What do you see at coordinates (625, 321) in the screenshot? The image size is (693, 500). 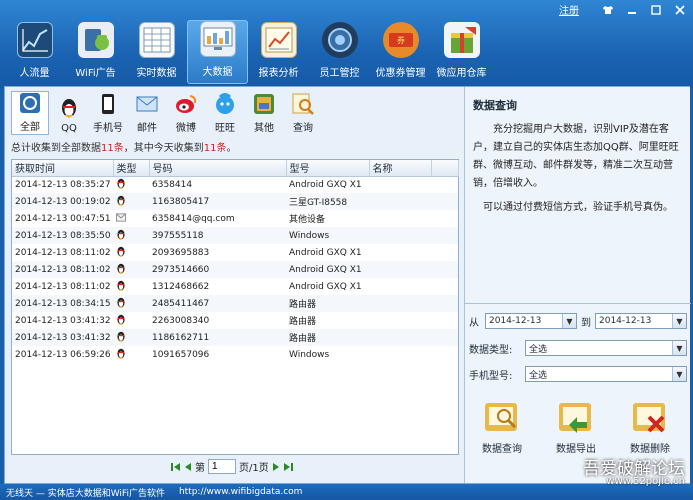 I see `to-date-value: 2014-12-13` at bounding box center [625, 321].